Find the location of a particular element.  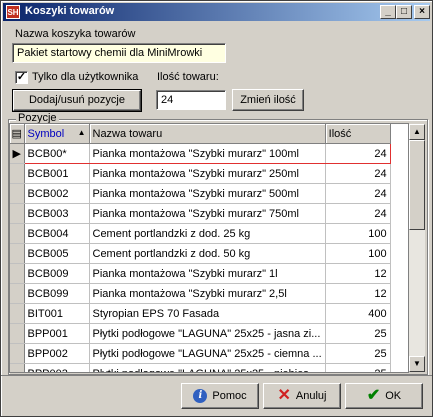

column-header-quantity: Ilość is located at coordinates (358, 134).